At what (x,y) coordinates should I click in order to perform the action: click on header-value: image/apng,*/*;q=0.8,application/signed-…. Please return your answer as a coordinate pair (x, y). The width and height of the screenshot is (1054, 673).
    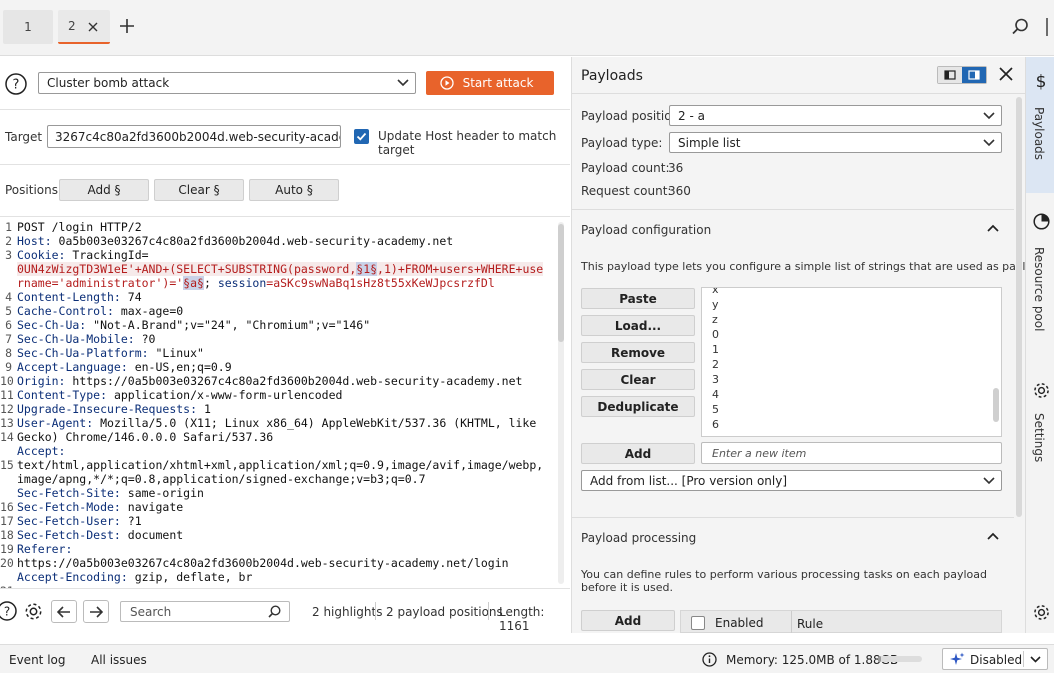
    Looking at the image, I should click on (221, 479).